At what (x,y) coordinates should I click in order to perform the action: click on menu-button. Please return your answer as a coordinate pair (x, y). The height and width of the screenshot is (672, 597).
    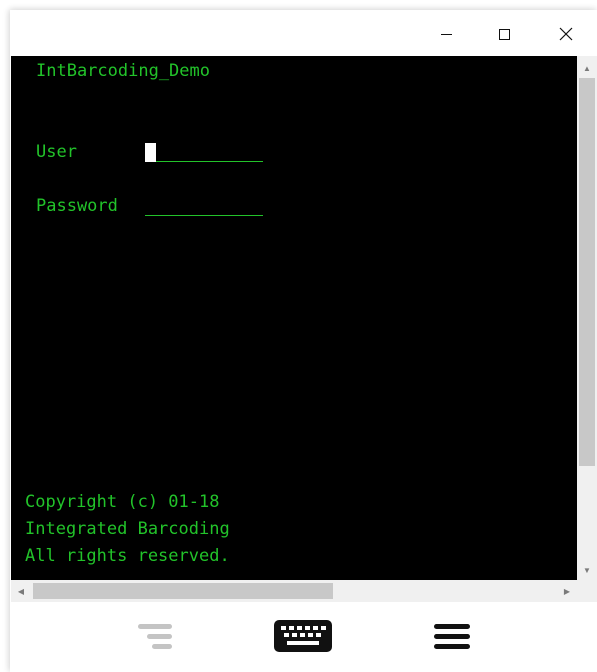
    Looking at the image, I should click on (452, 636).